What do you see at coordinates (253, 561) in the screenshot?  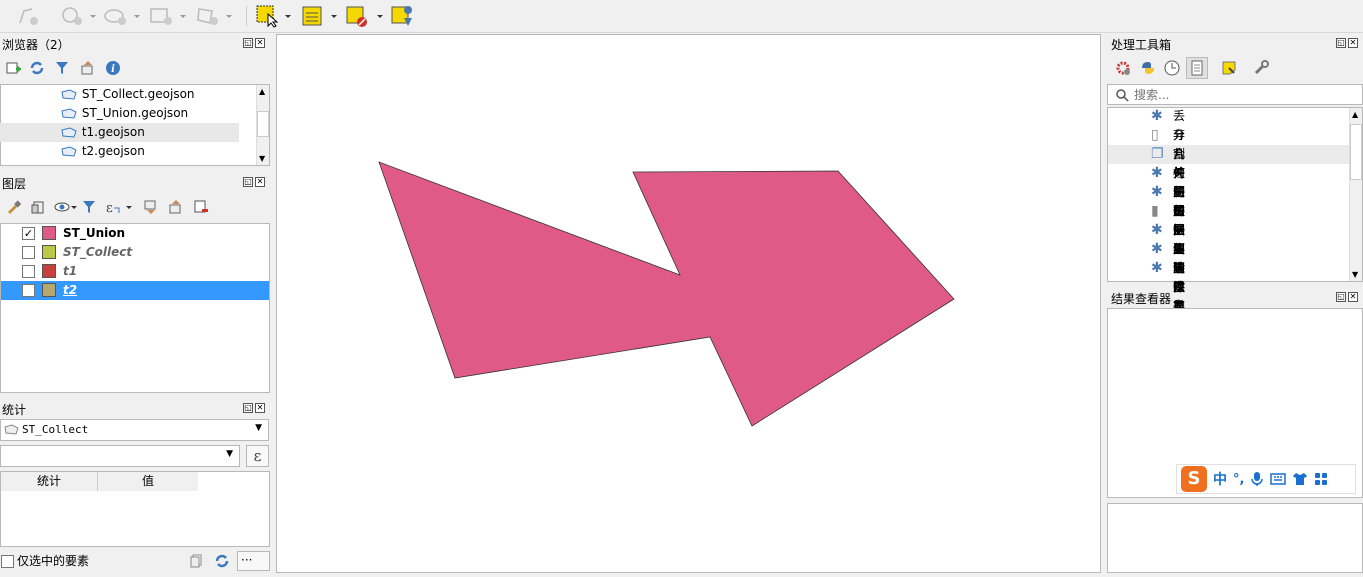 I see `more-options-button: ···` at bounding box center [253, 561].